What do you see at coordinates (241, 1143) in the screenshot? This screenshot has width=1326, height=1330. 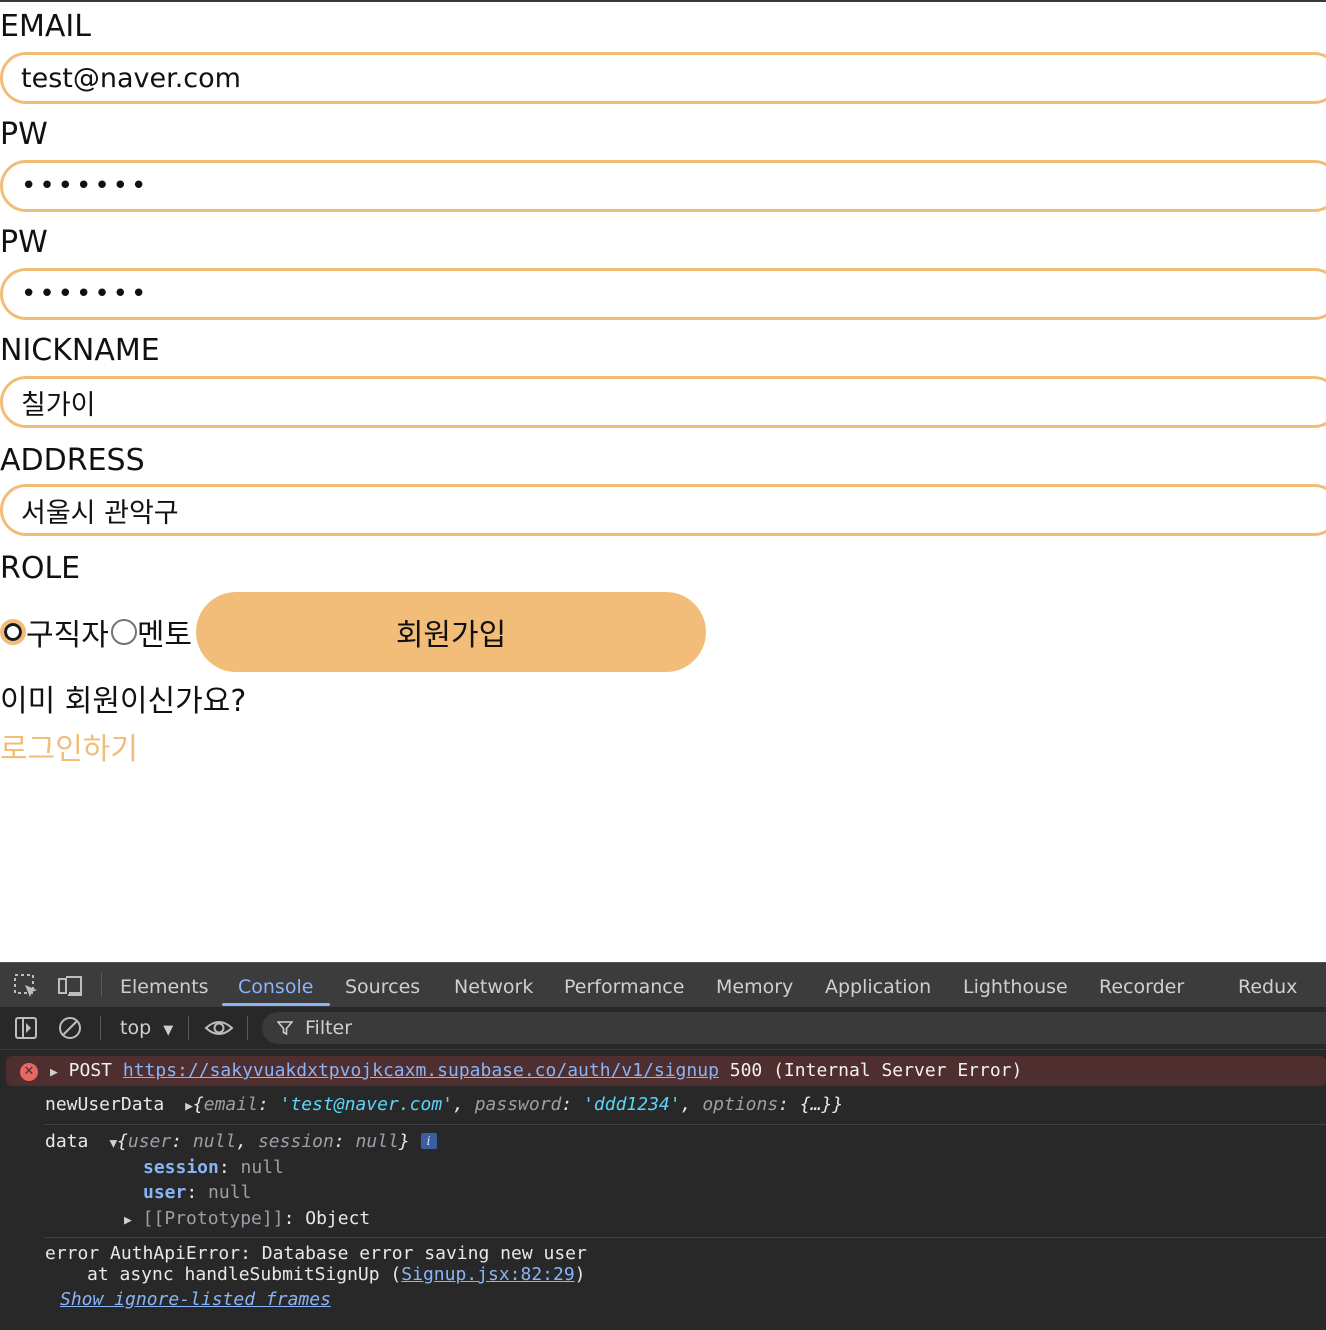 I see `log-data: data ▶{user: null, session: null} i` at bounding box center [241, 1143].